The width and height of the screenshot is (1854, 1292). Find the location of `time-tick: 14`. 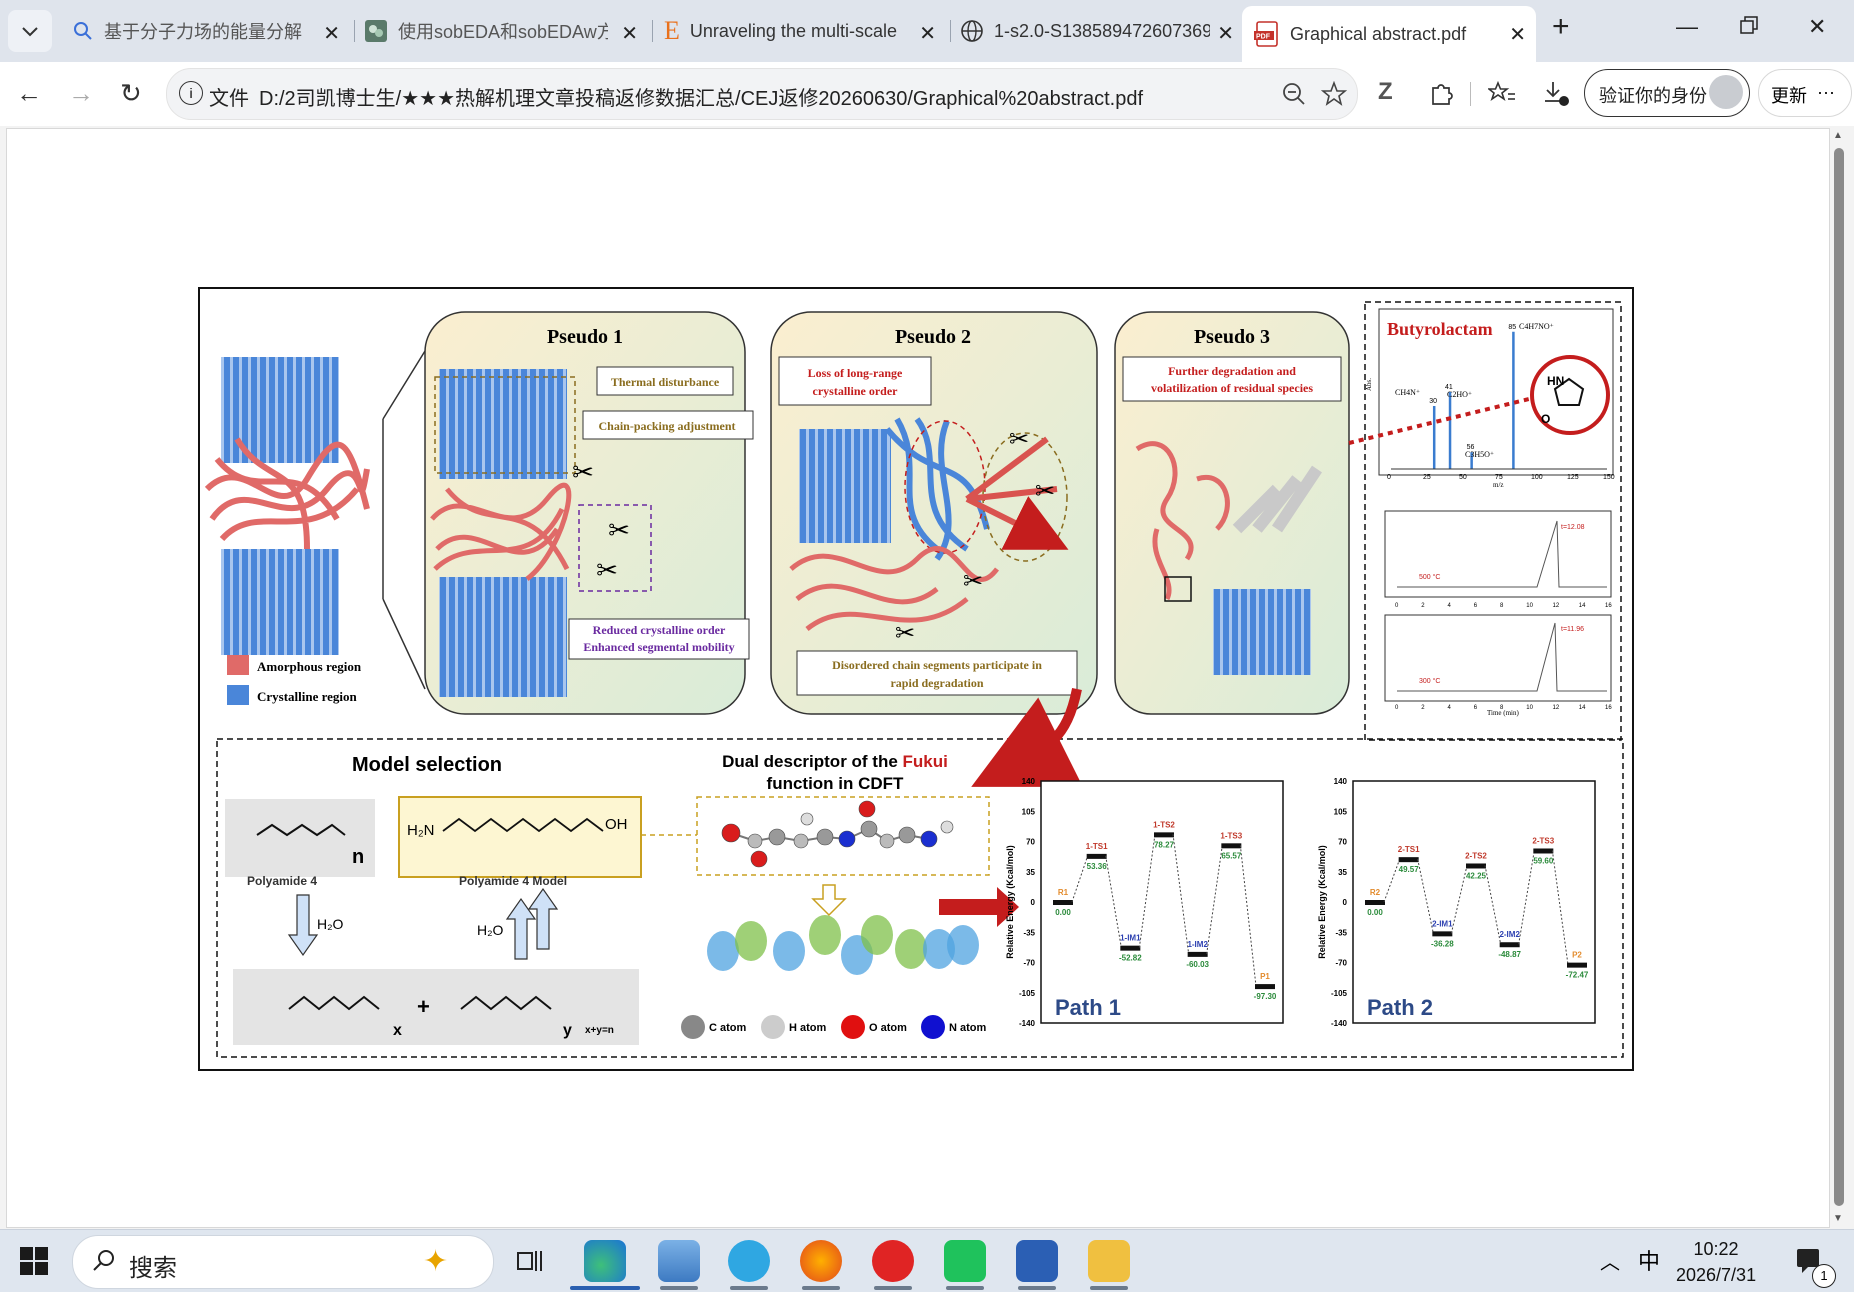

time-tick: 14 is located at coordinates (1582, 708).